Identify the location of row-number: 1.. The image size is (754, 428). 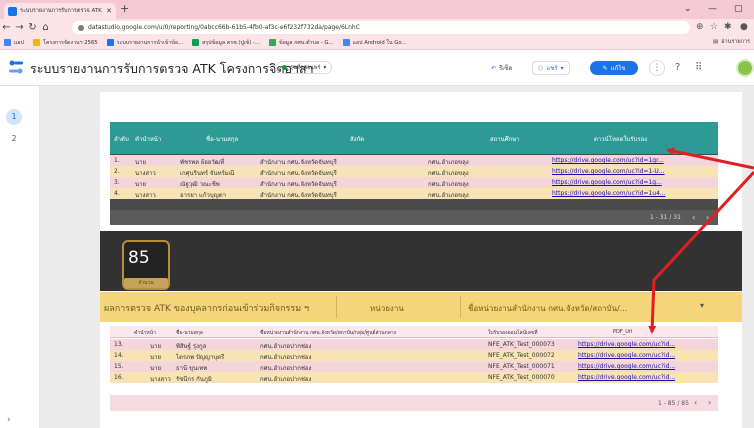
(117, 160).